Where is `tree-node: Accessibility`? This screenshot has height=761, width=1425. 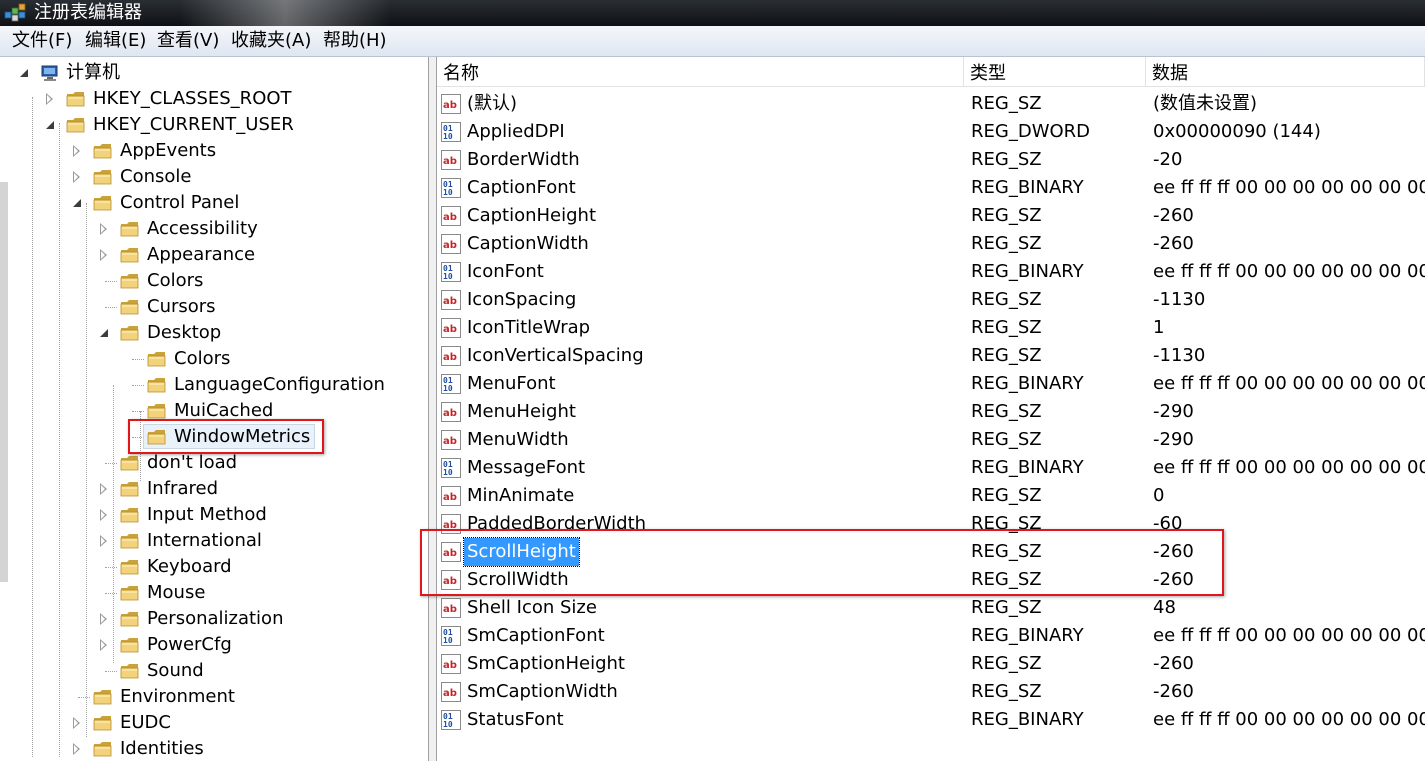
tree-node: Accessibility is located at coordinates (214, 229).